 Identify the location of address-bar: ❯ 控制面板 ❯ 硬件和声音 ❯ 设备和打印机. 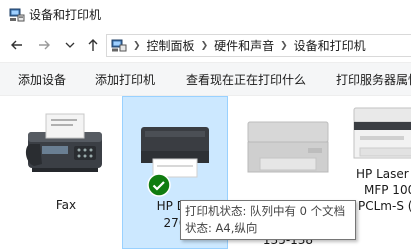
(258, 45).